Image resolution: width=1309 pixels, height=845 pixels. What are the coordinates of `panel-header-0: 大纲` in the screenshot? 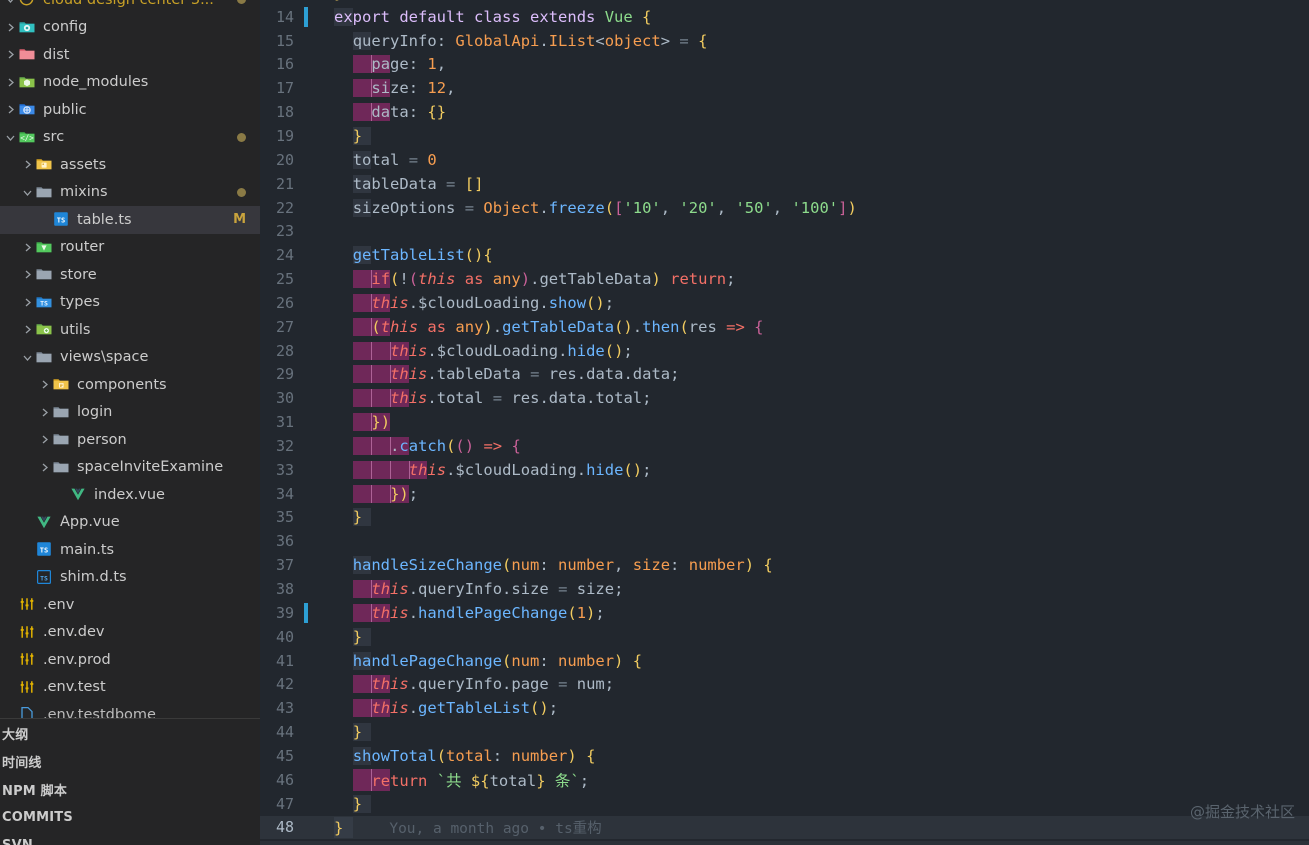 It's located at (130, 732).